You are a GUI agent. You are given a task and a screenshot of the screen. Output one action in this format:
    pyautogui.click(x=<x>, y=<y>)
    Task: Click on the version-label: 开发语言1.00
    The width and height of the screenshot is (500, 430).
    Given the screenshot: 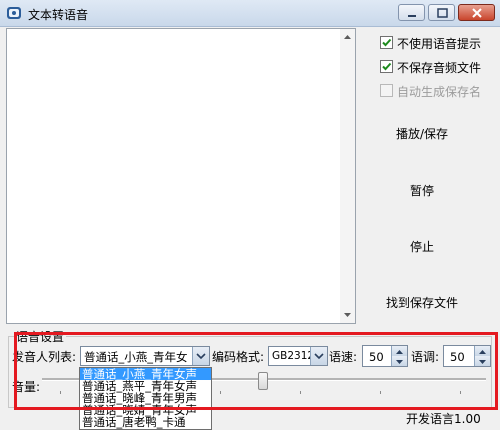 What is the action you would take?
    pyautogui.click(x=443, y=419)
    